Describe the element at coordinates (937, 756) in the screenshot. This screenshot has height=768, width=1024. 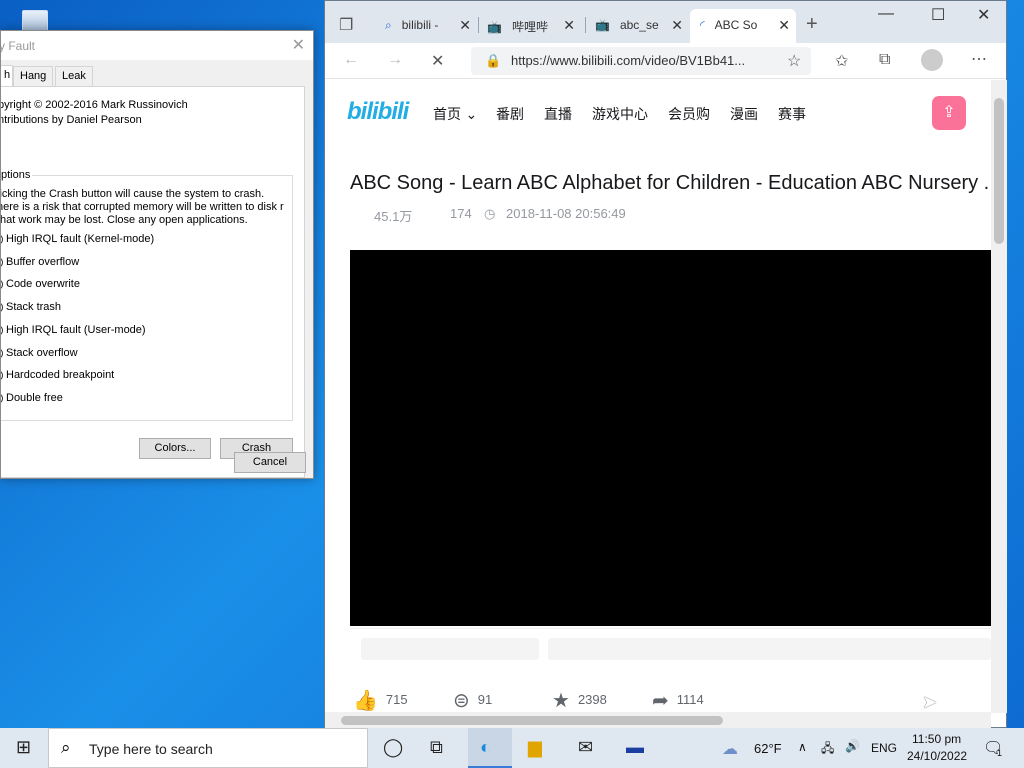
I see `clock-date: 24/10/2022` at that location.